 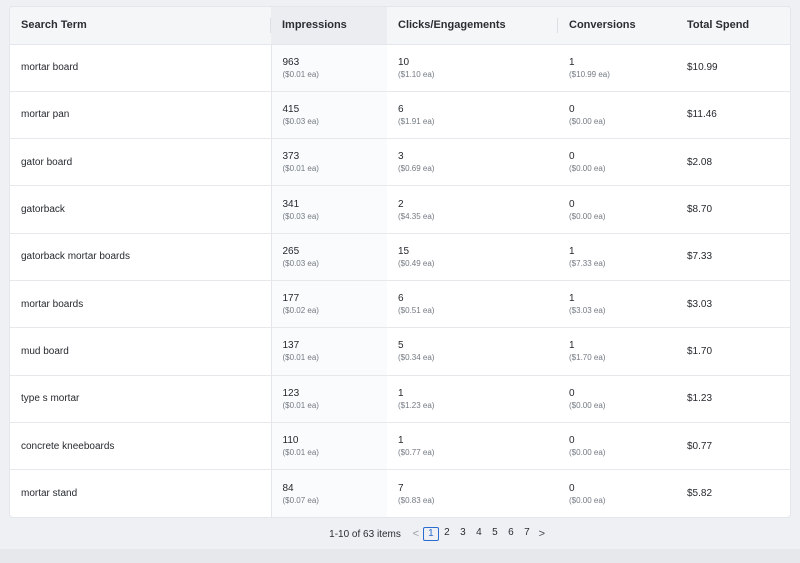 What do you see at coordinates (472, 446) in the screenshot?
I see `cell-clicks: 1 ($0.77 ea)` at bounding box center [472, 446].